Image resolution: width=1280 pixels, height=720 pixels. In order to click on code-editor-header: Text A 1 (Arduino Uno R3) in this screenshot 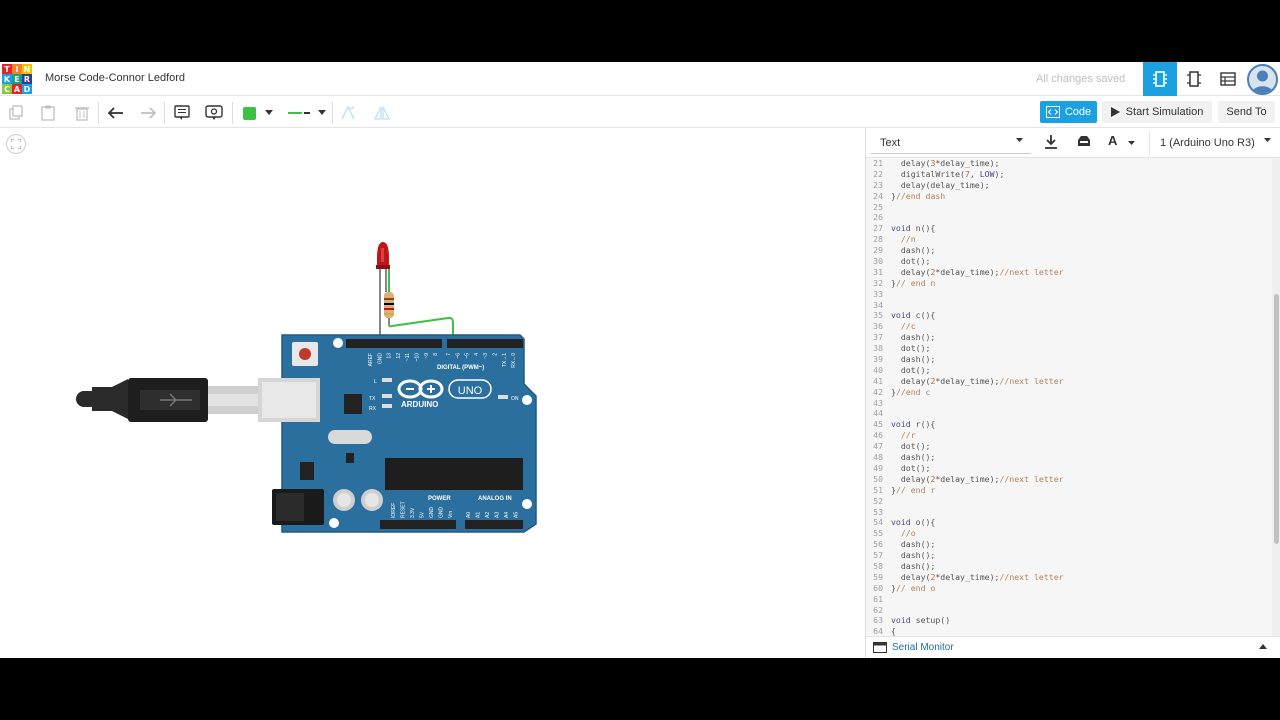, I will do `click(1073, 143)`.